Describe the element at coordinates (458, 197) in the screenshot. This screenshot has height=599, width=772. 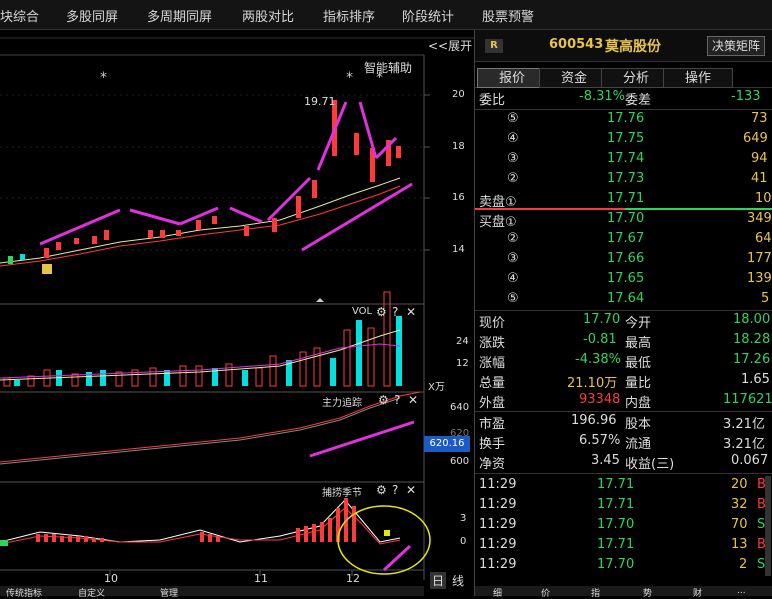
I see `price-axis-2: 16` at that location.